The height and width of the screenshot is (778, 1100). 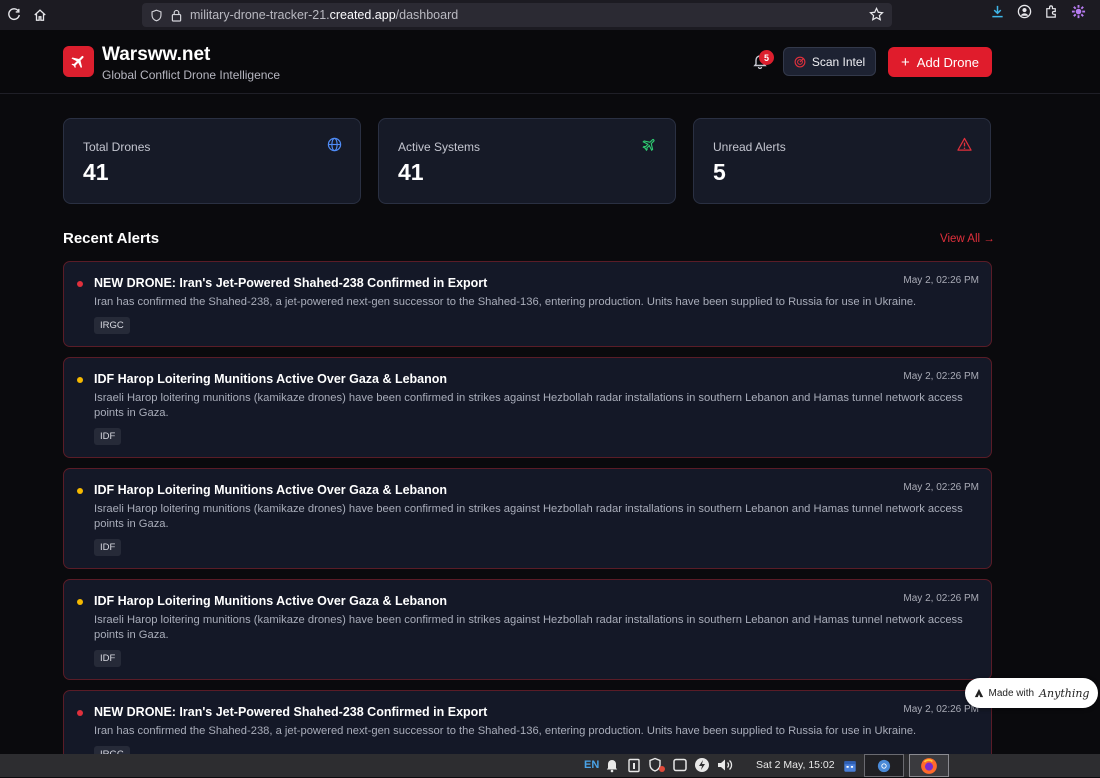 What do you see at coordinates (117, 147) in the screenshot?
I see `stat-label: Total Drones` at bounding box center [117, 147].